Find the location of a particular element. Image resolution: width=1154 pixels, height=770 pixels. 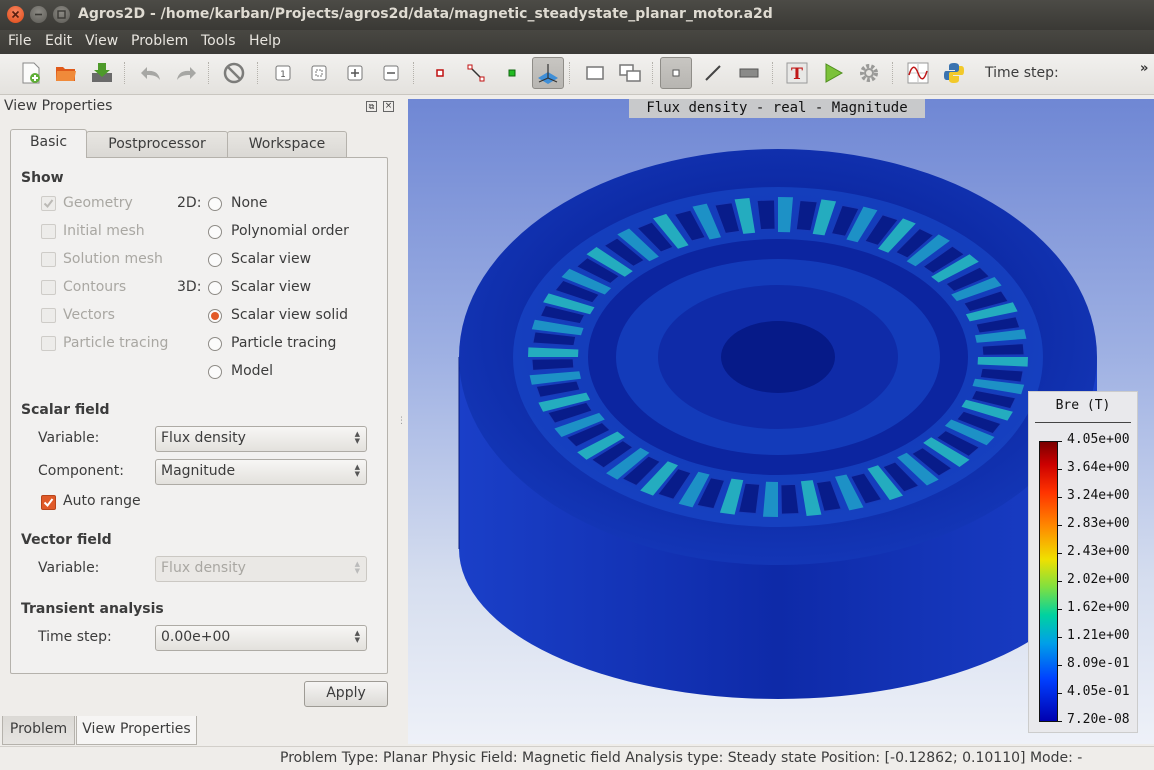

folder-open-icon is located at coordinates (66, 74).